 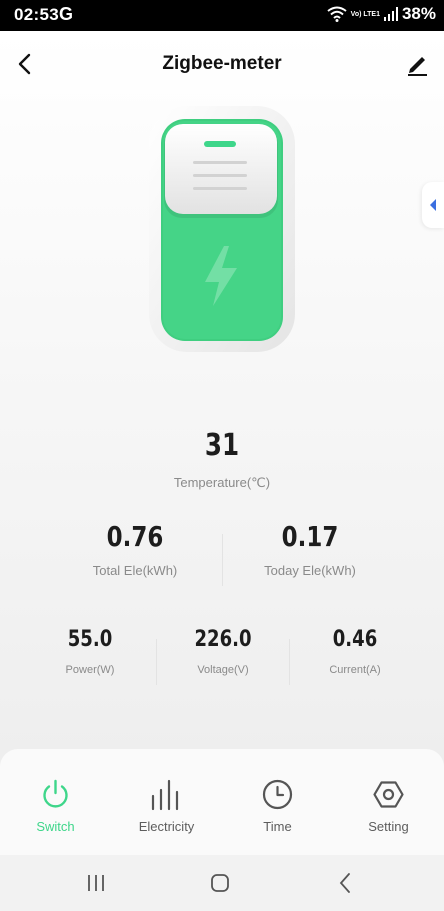 What do you see at coordinates (222, 229) in the screenshot?
I see `device-illustration` at bounding box center [222, 229].